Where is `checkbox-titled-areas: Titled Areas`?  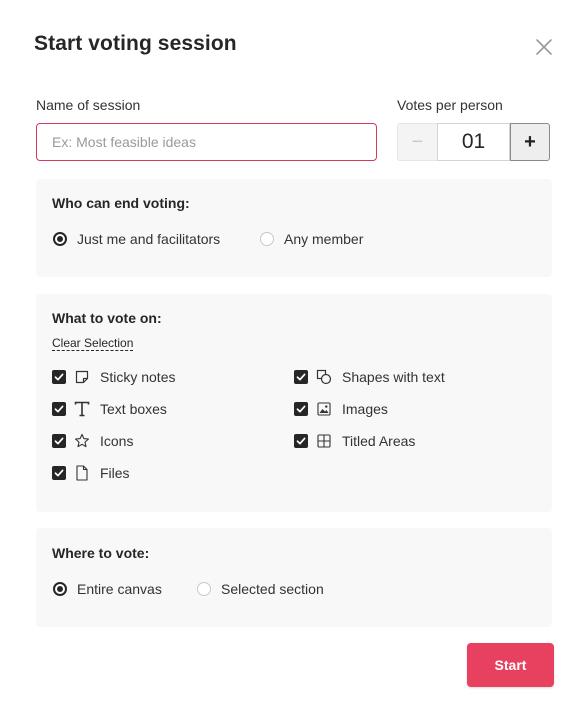
checkbox-titled-areas: Titled Areas is located at coordinates (354, 441).